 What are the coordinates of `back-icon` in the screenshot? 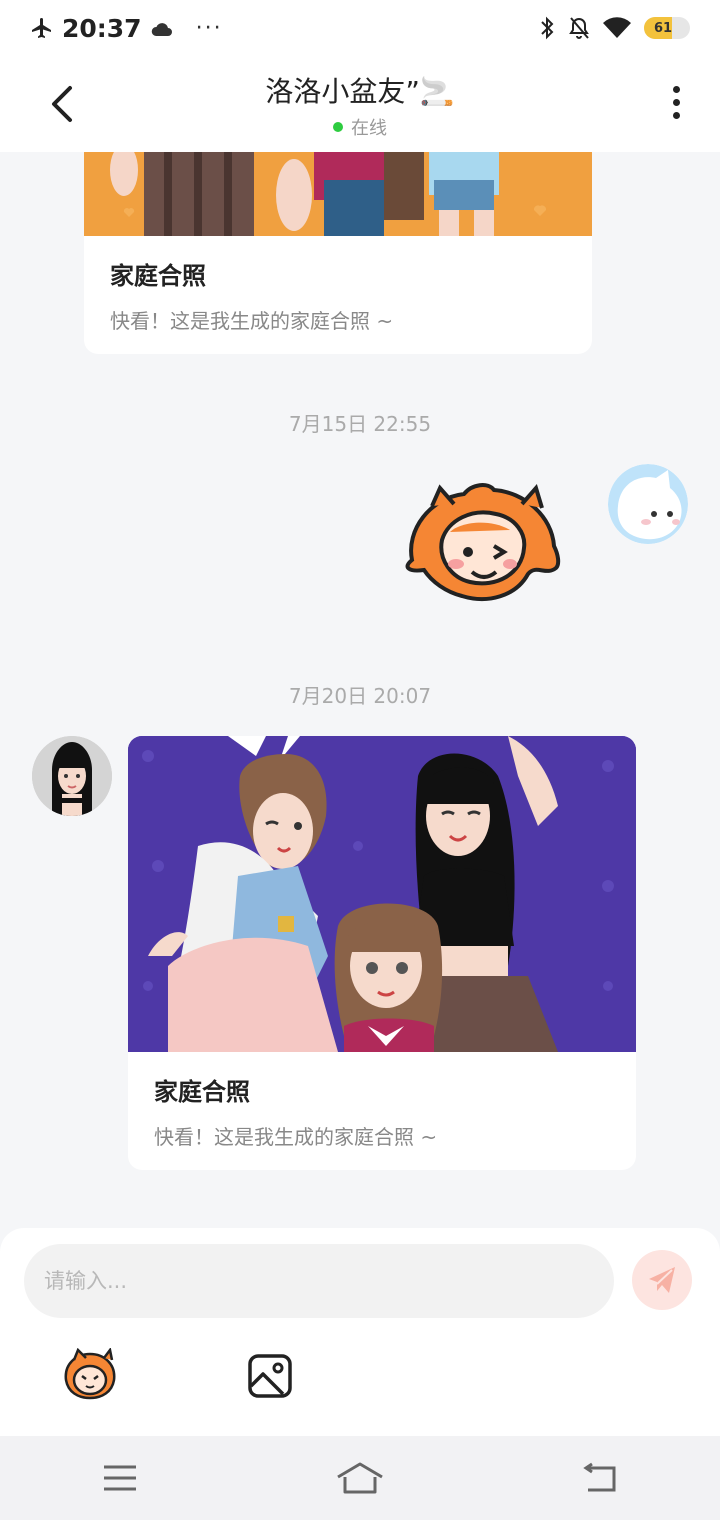 It's located at (599, 1477).